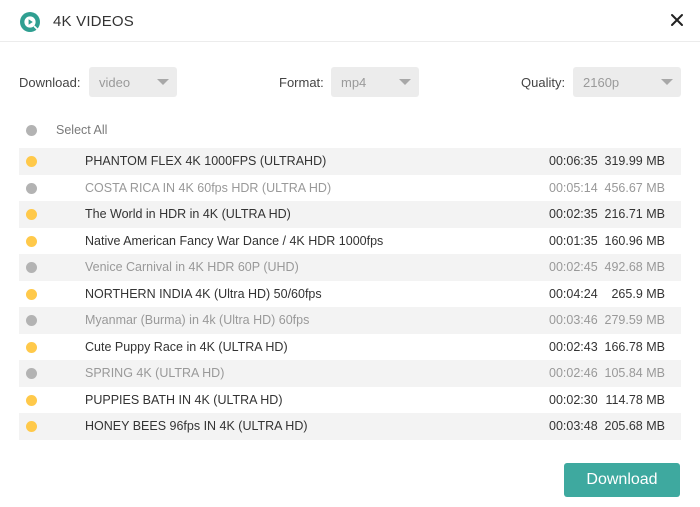 Image resolution: width=700 pixels, height=507 pixels. What do you see at coordinates (197, 320) in the screenshot?
I see `video-title: Myanmar (Burma) in 4k (Ultra HD) 60fps` at bounding box center [197, 320].